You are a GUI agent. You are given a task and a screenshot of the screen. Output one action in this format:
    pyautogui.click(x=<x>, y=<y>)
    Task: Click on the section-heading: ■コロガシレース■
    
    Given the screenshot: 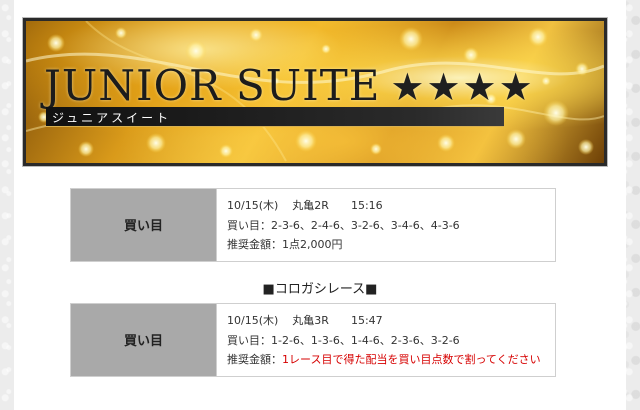 What is the action you would take?
    pyautogui.click(x=320, y=289)
    